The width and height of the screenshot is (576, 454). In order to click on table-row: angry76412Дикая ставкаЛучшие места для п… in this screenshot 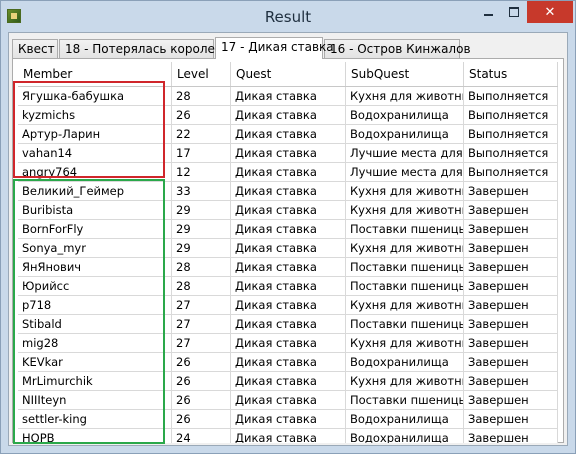, I will do `click(288, 172)`.